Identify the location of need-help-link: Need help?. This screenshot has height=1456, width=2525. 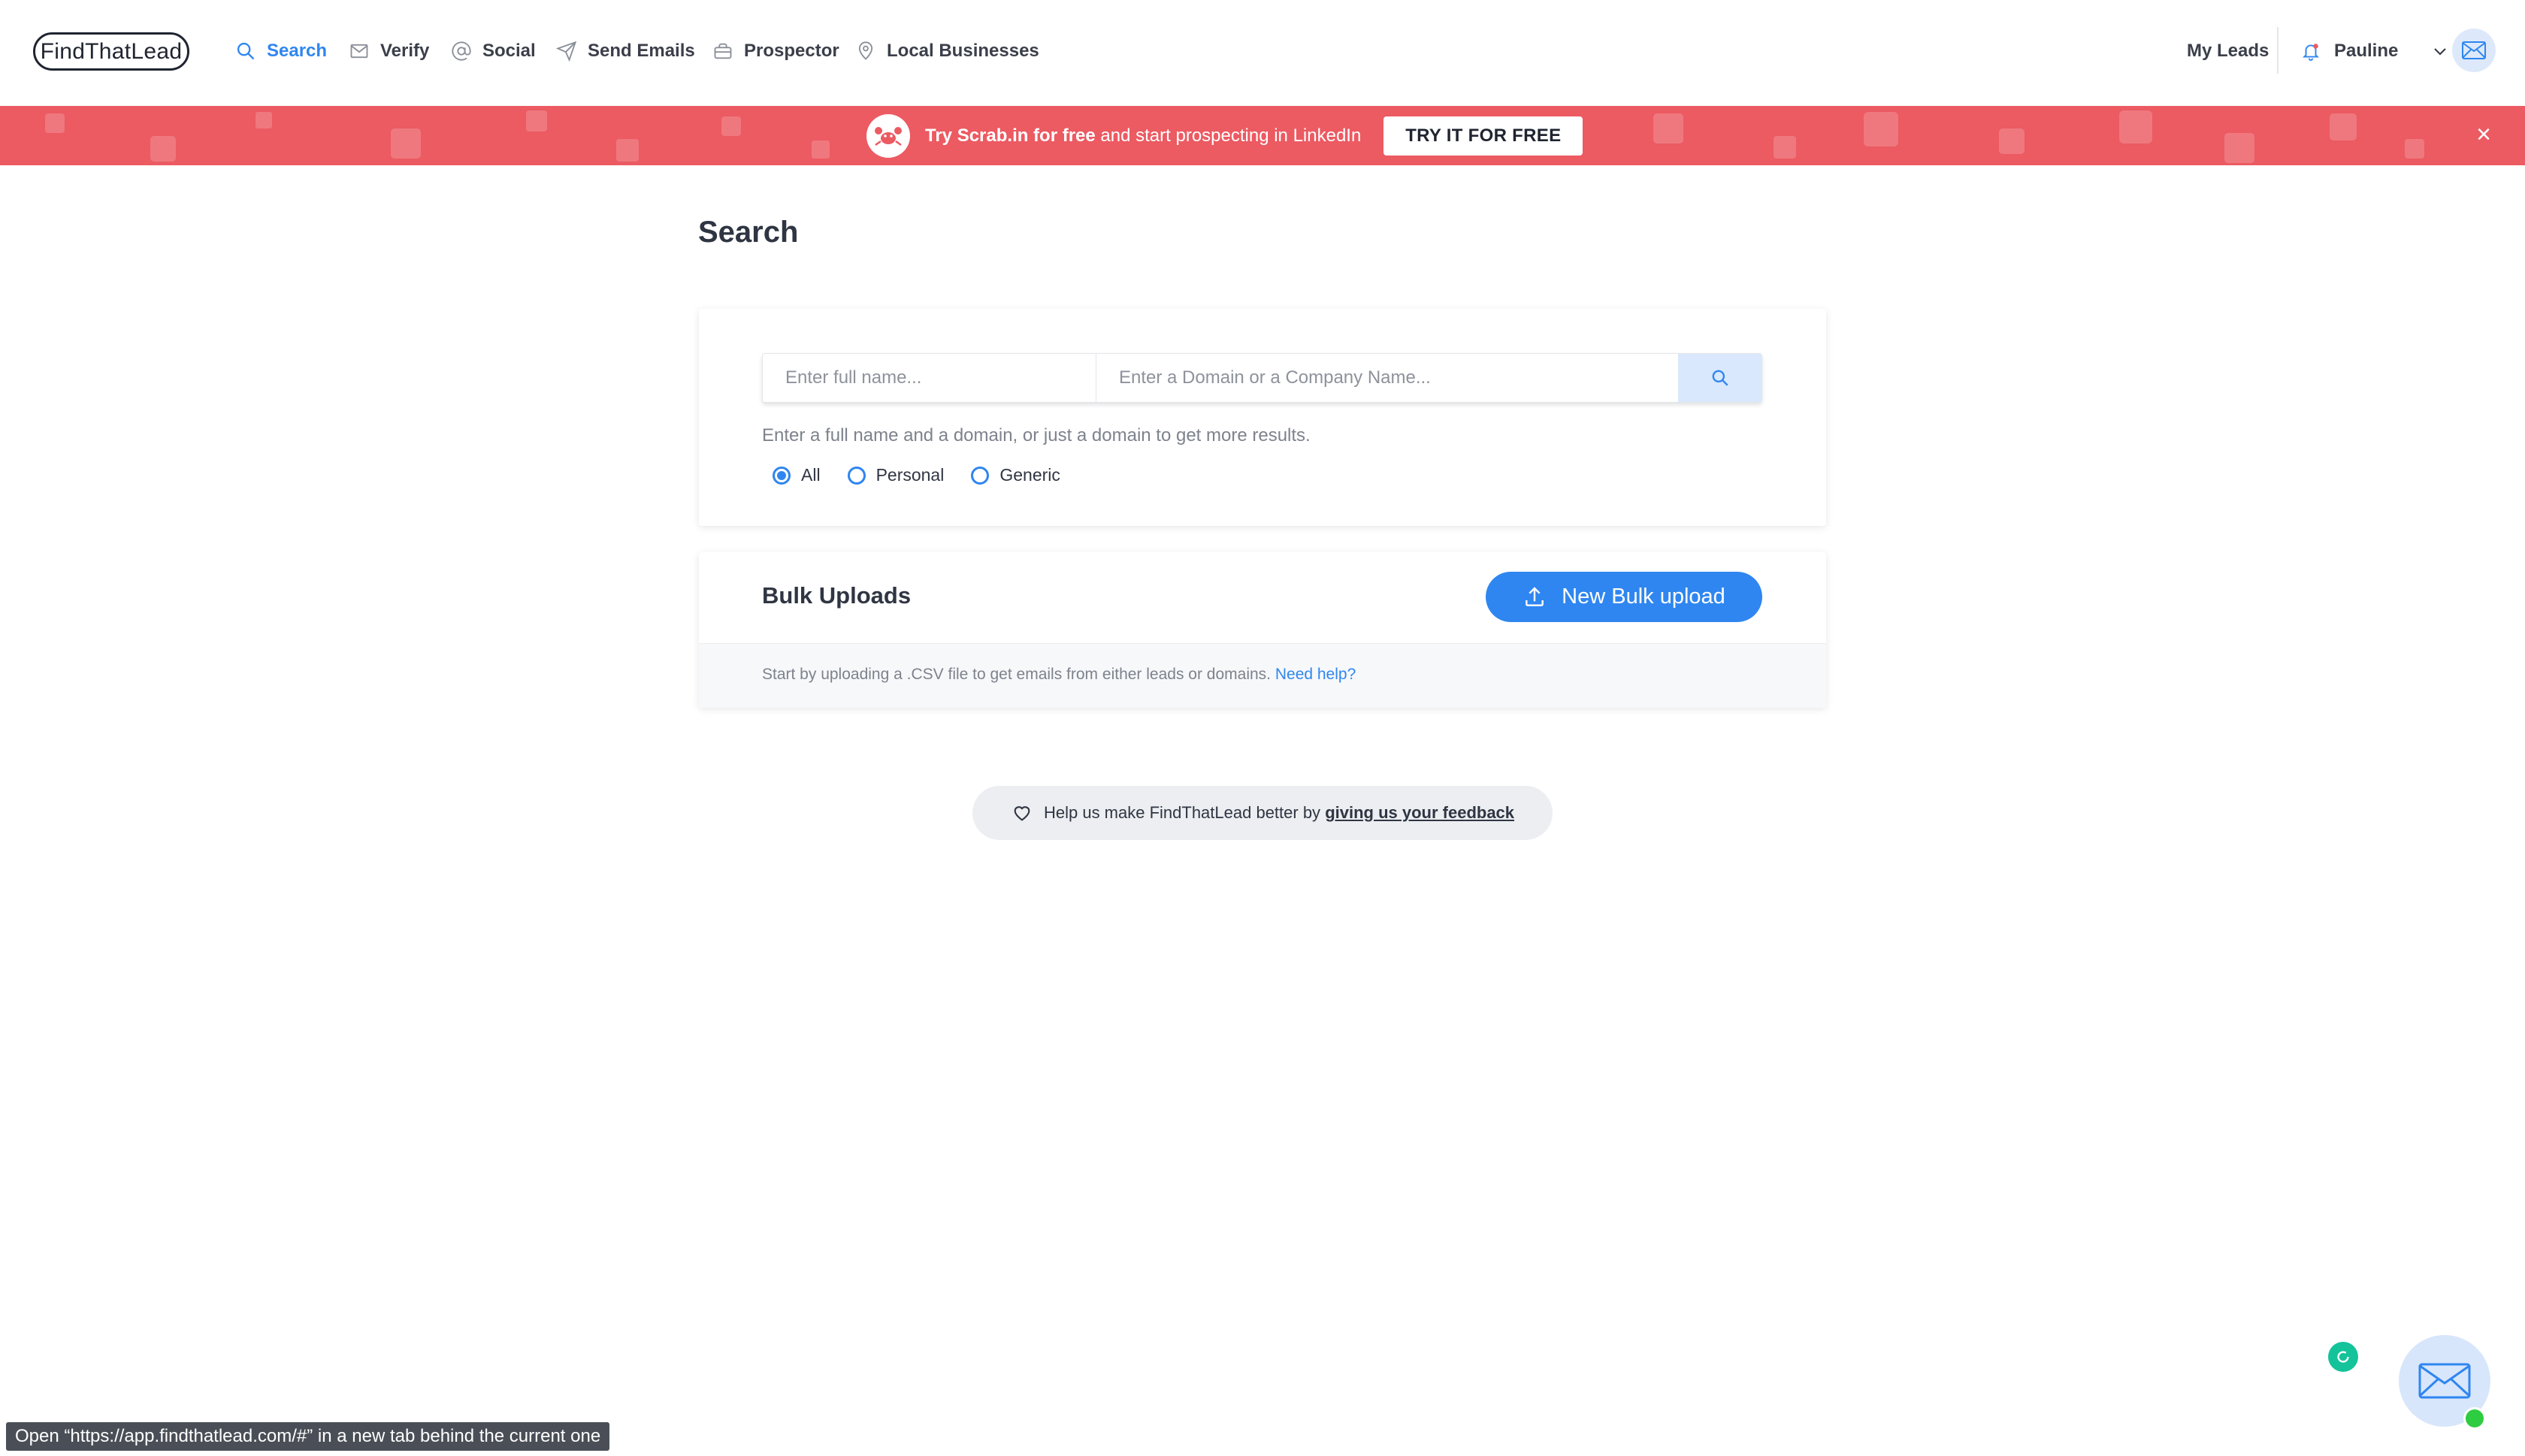
(1315, 674).